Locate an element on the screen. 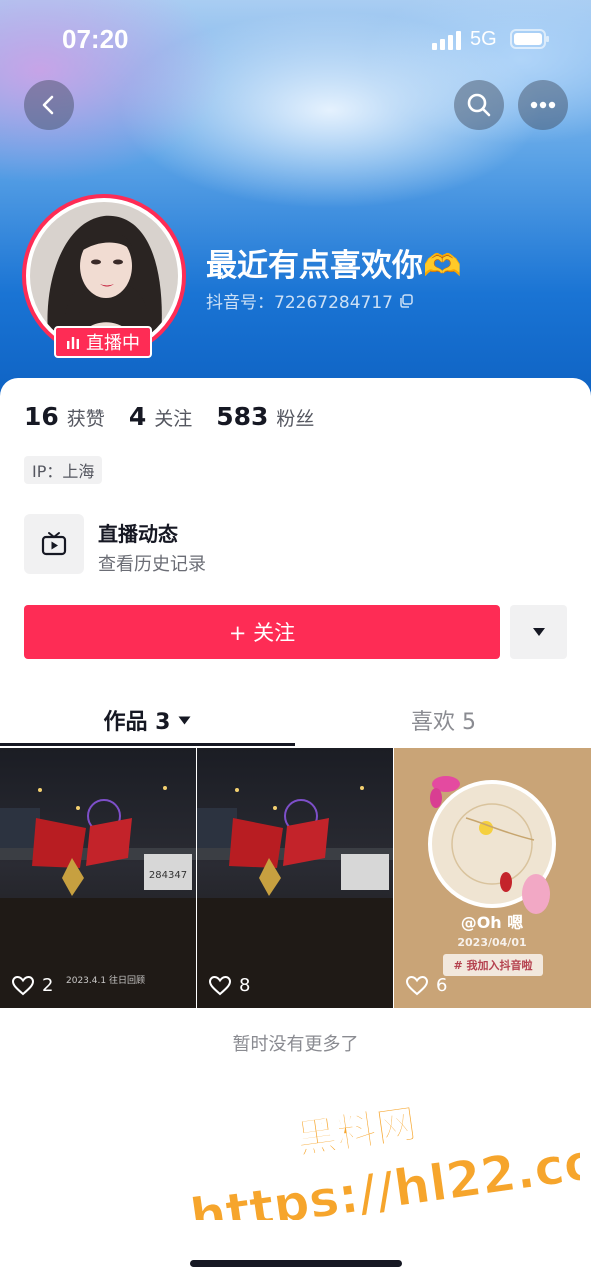 Image resolution: width=591 pixels, height=1280 pixels. profile-name-text: 最近有点喜欢你🫶 is located at coordinates (334, 266).